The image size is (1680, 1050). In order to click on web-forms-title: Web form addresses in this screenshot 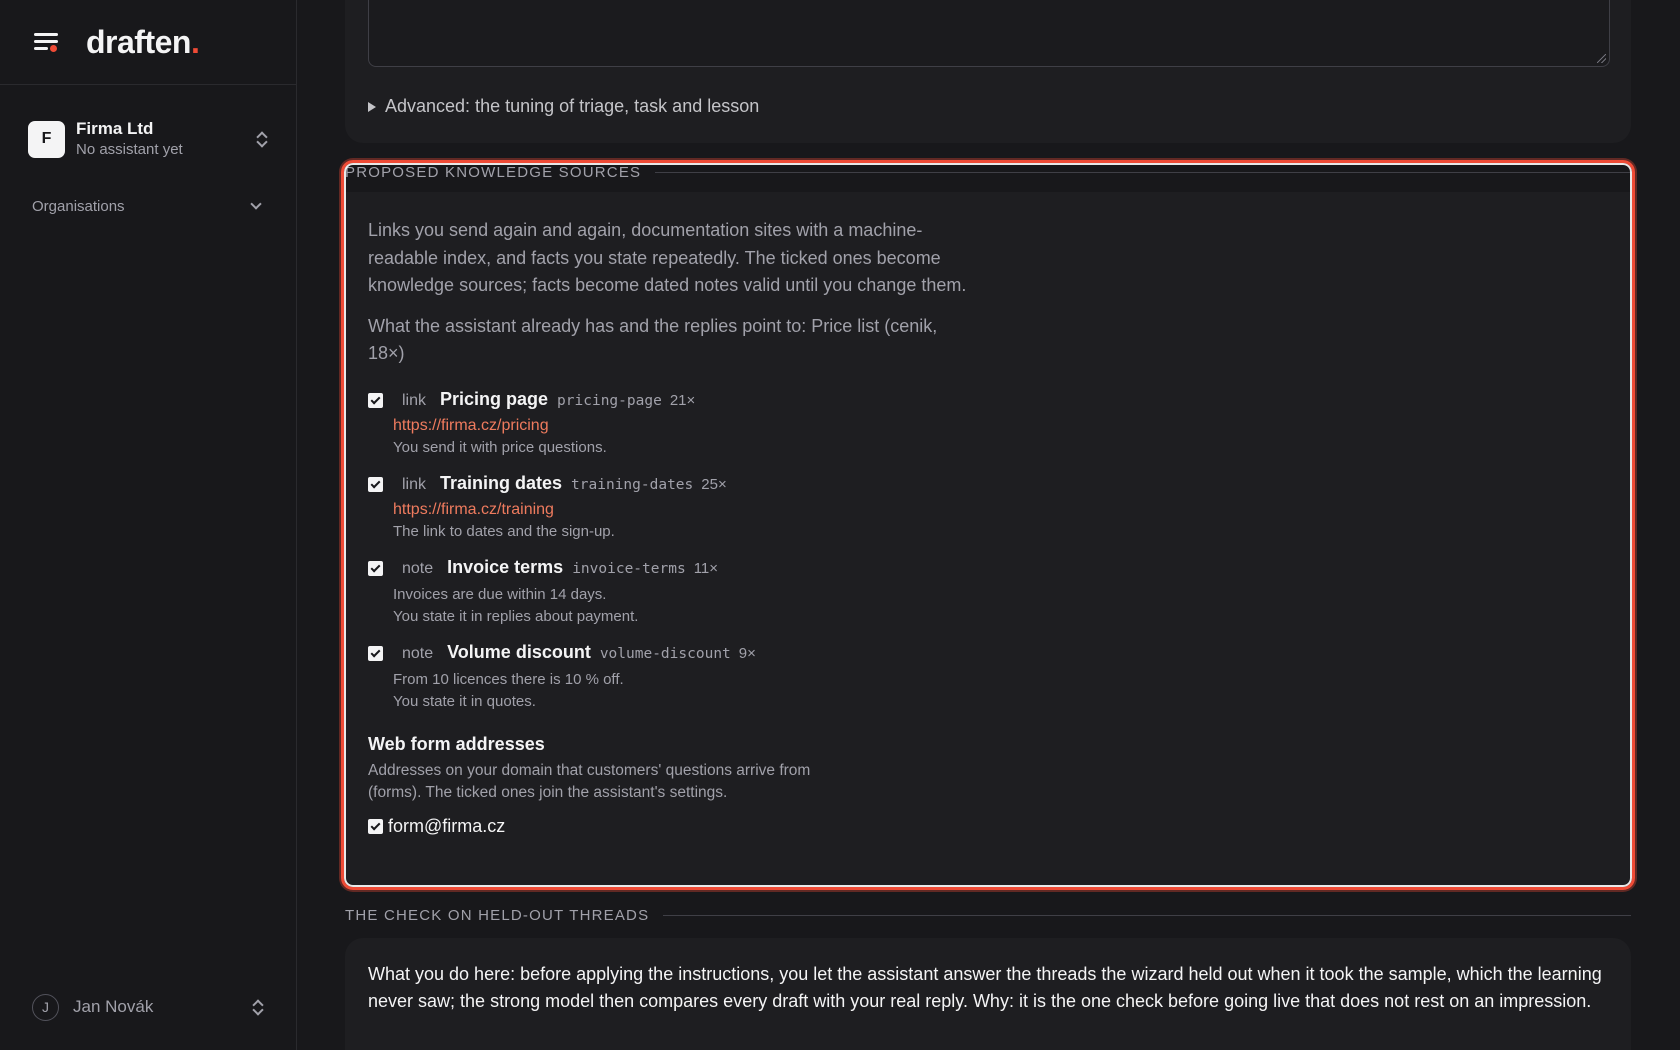, I will do `click(456, 743)`.